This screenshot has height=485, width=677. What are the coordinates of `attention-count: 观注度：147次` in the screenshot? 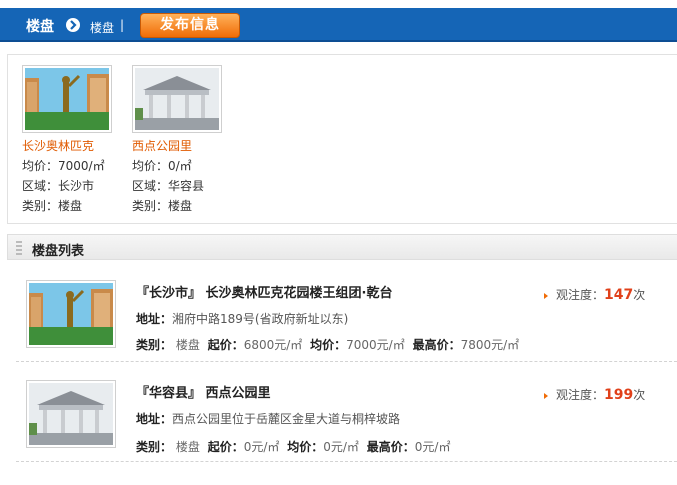 It's located at (594, 294).